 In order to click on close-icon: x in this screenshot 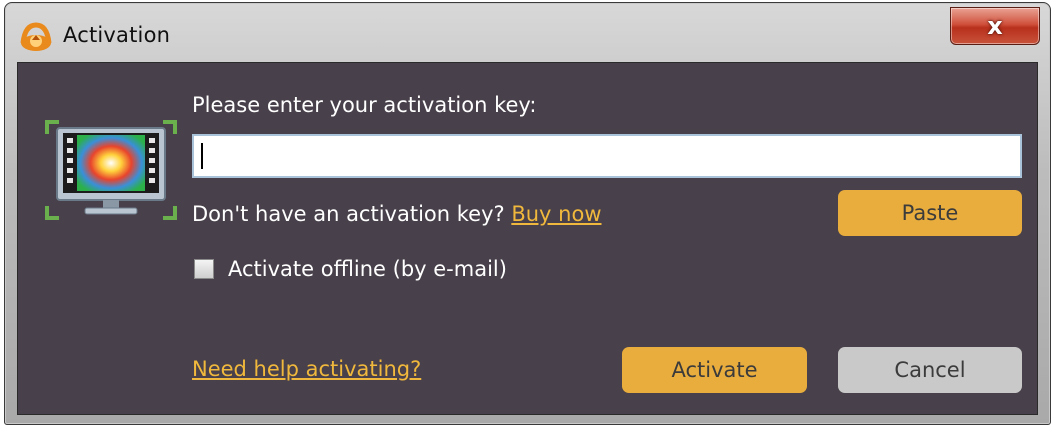, I will do `click(995, 26)`.